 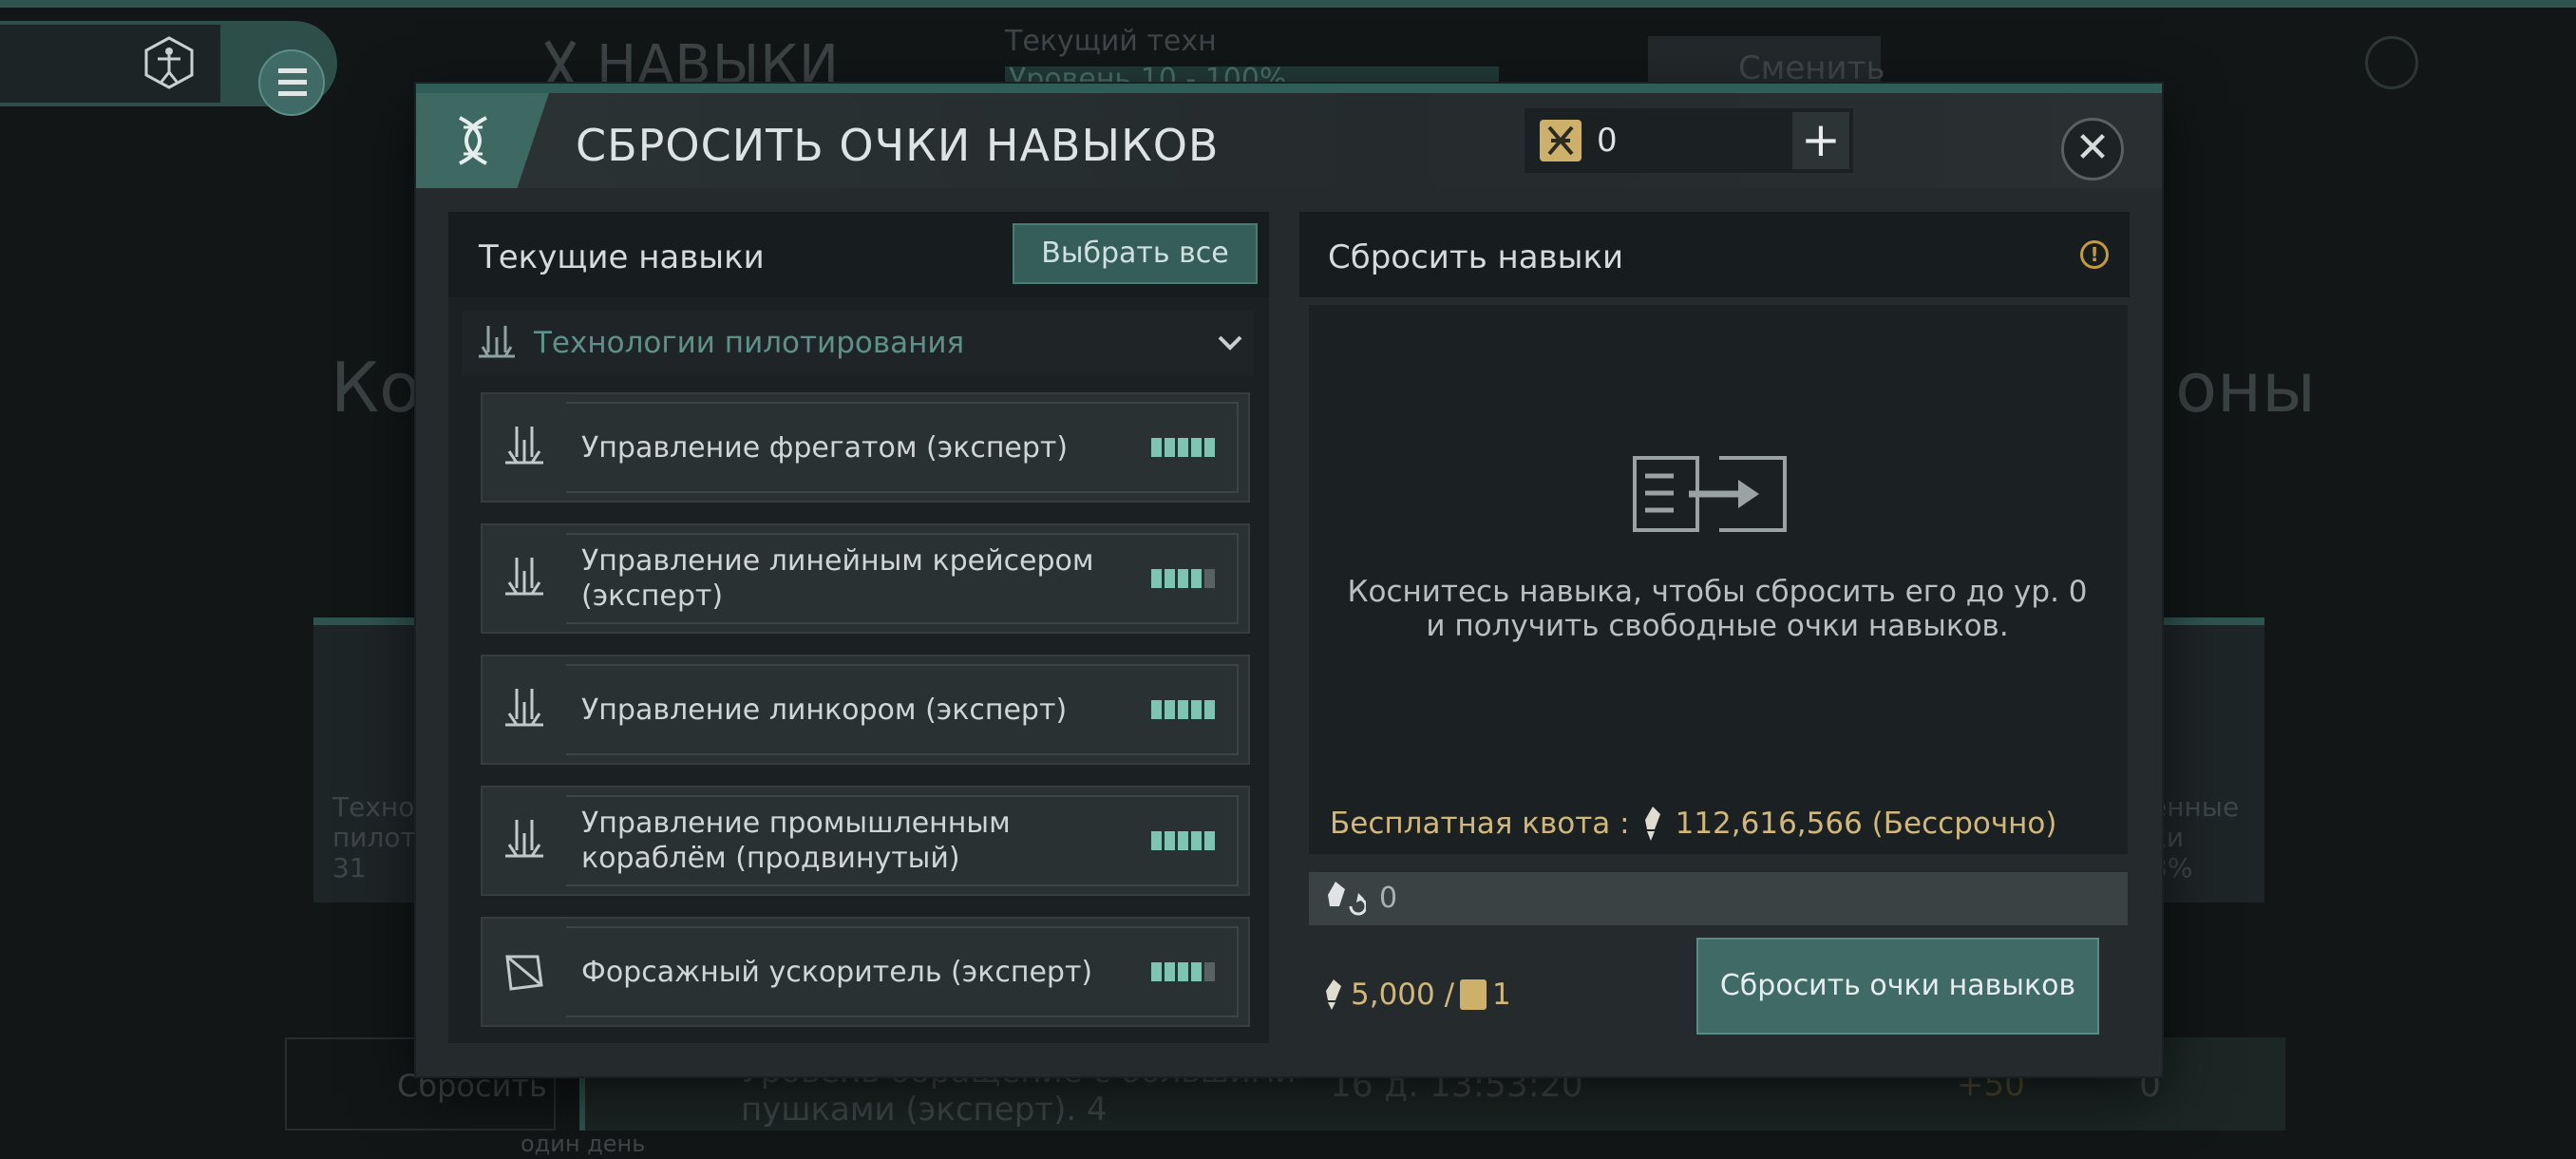 I want to click on reset-cost-currency: 1, so click(x=1501, y=995).